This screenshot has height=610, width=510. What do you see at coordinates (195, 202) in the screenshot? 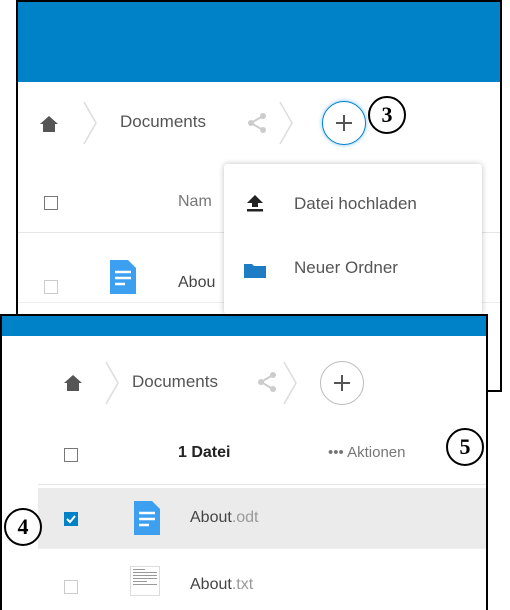
I see `name-column-header: Nam` at bounding box center [195, 202].